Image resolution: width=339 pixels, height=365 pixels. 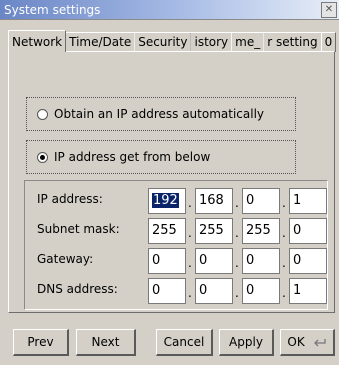 I want to click on dns-octet-3: 0, so click(x=261, y=291).